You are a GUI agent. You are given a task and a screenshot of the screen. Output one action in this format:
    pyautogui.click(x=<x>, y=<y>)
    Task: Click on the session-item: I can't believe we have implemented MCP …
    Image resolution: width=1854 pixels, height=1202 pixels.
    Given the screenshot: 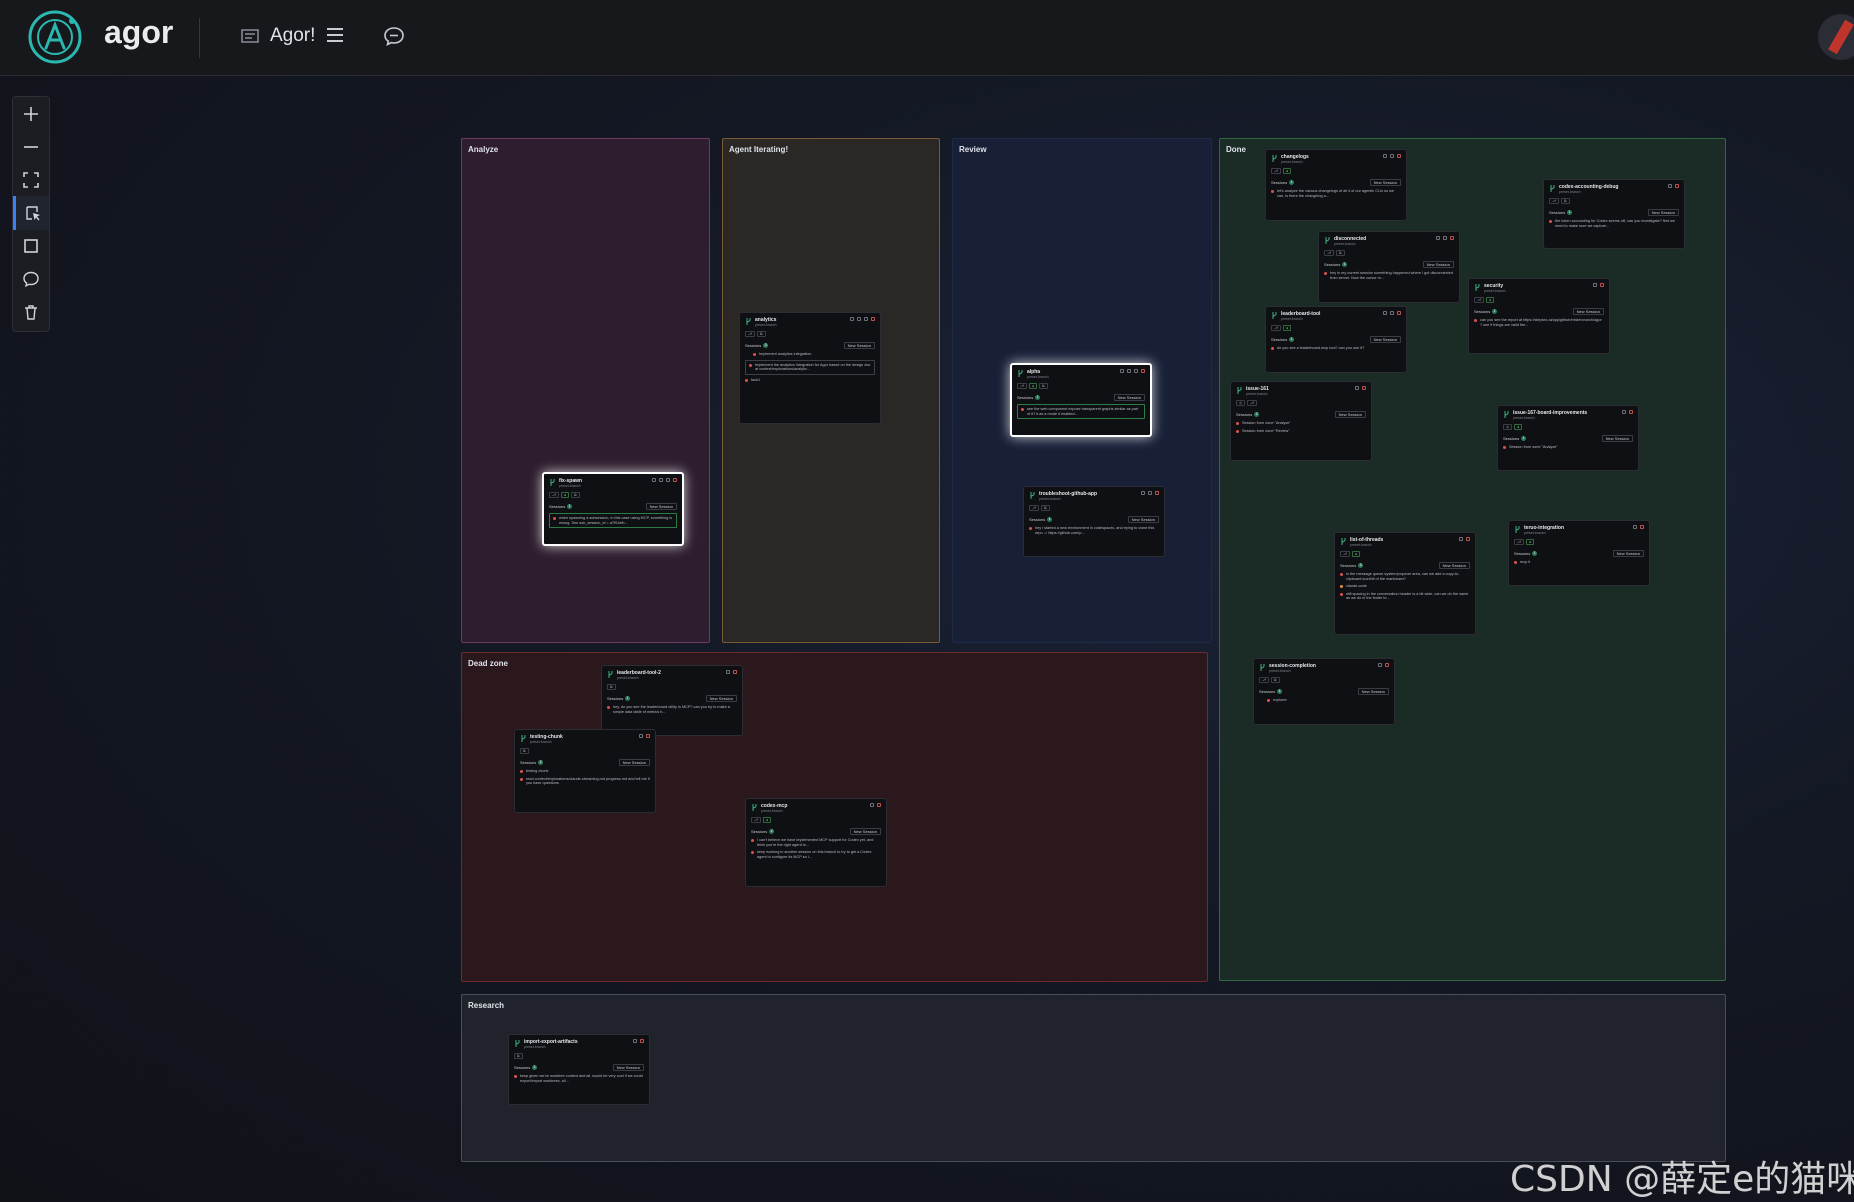 What is the action you would take?
    pyautogui.click(x=816, y=842)
    